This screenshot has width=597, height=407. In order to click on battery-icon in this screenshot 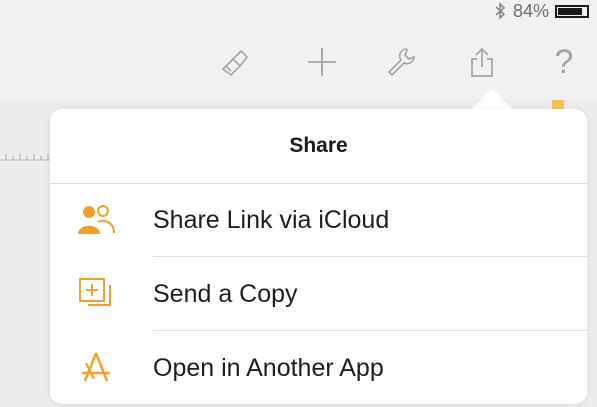, I will do `click(572, 11)`.